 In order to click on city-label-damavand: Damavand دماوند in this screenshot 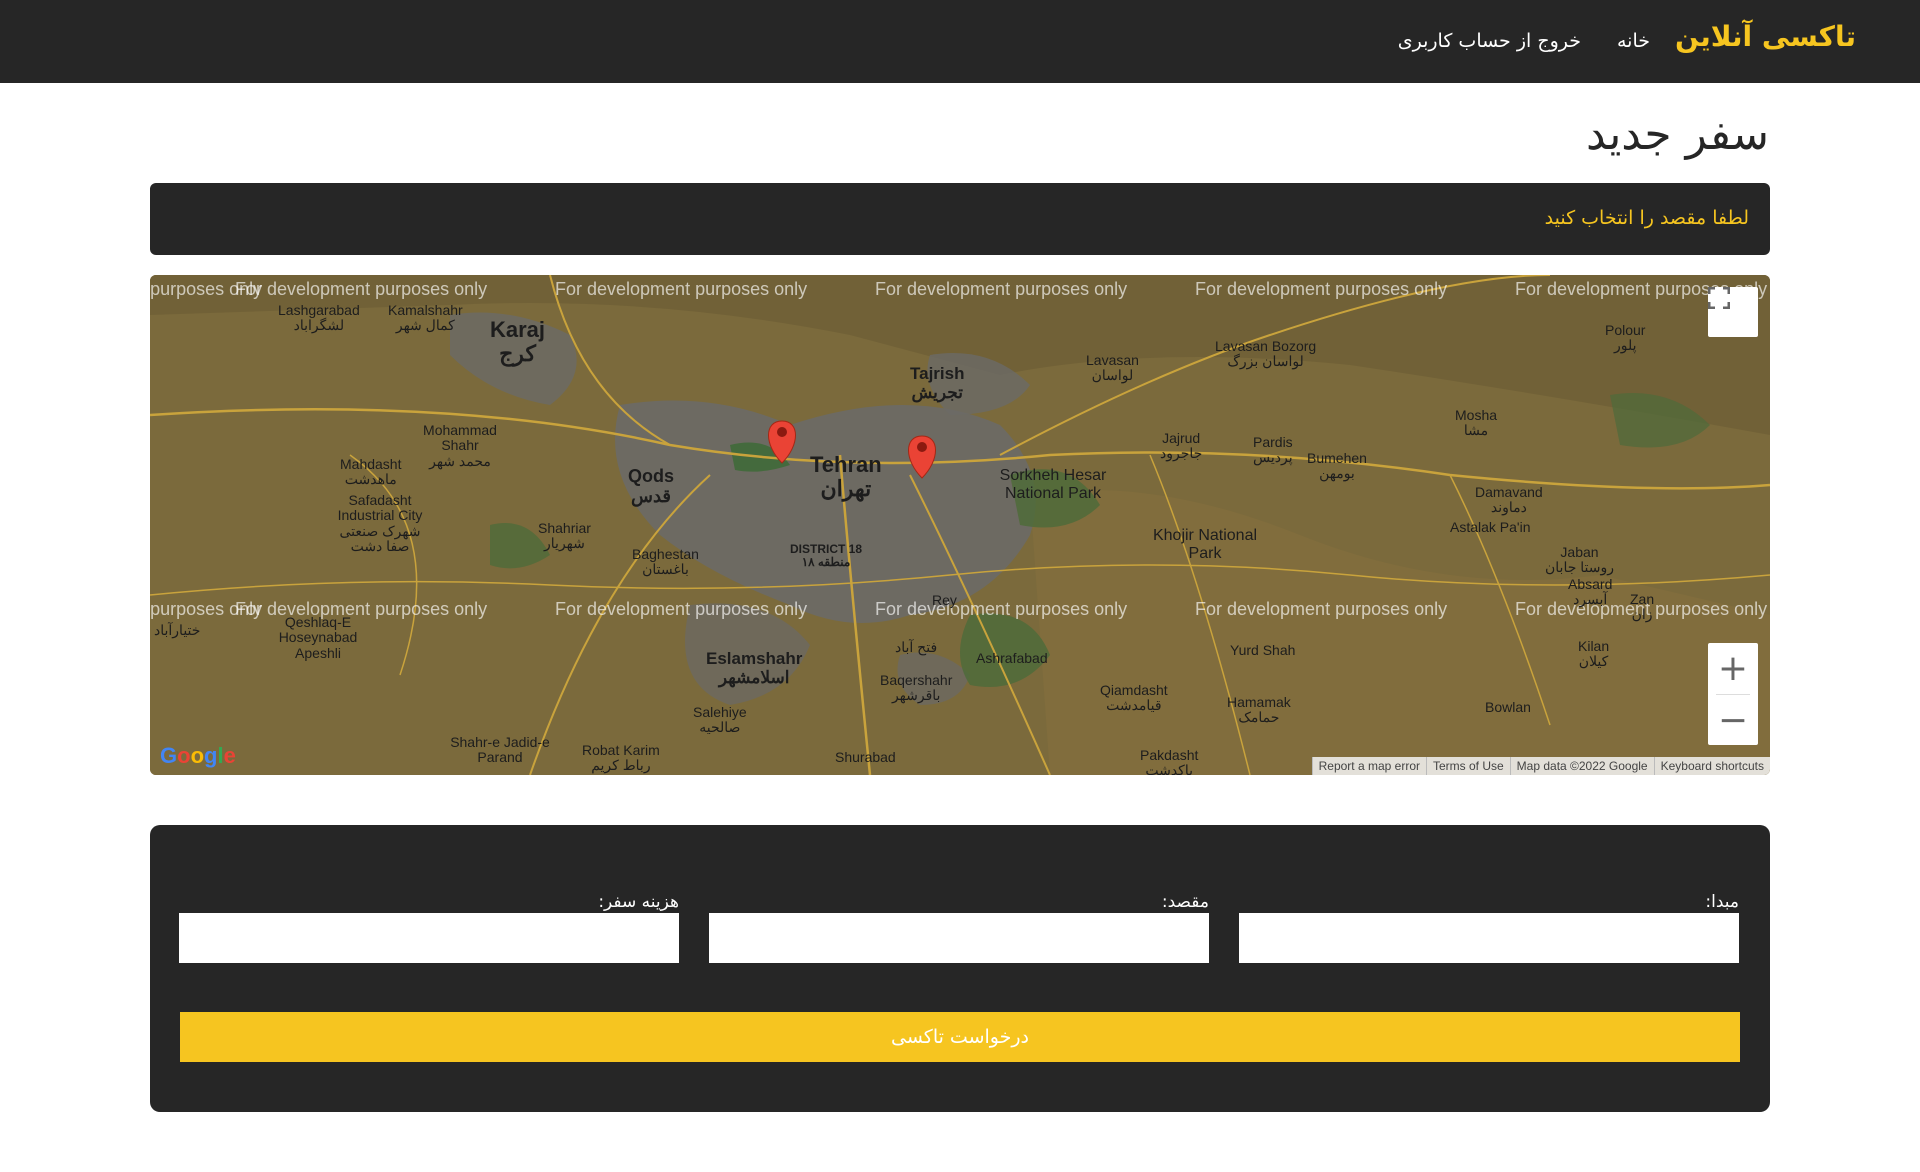, I will do `click(1509, 500)`.